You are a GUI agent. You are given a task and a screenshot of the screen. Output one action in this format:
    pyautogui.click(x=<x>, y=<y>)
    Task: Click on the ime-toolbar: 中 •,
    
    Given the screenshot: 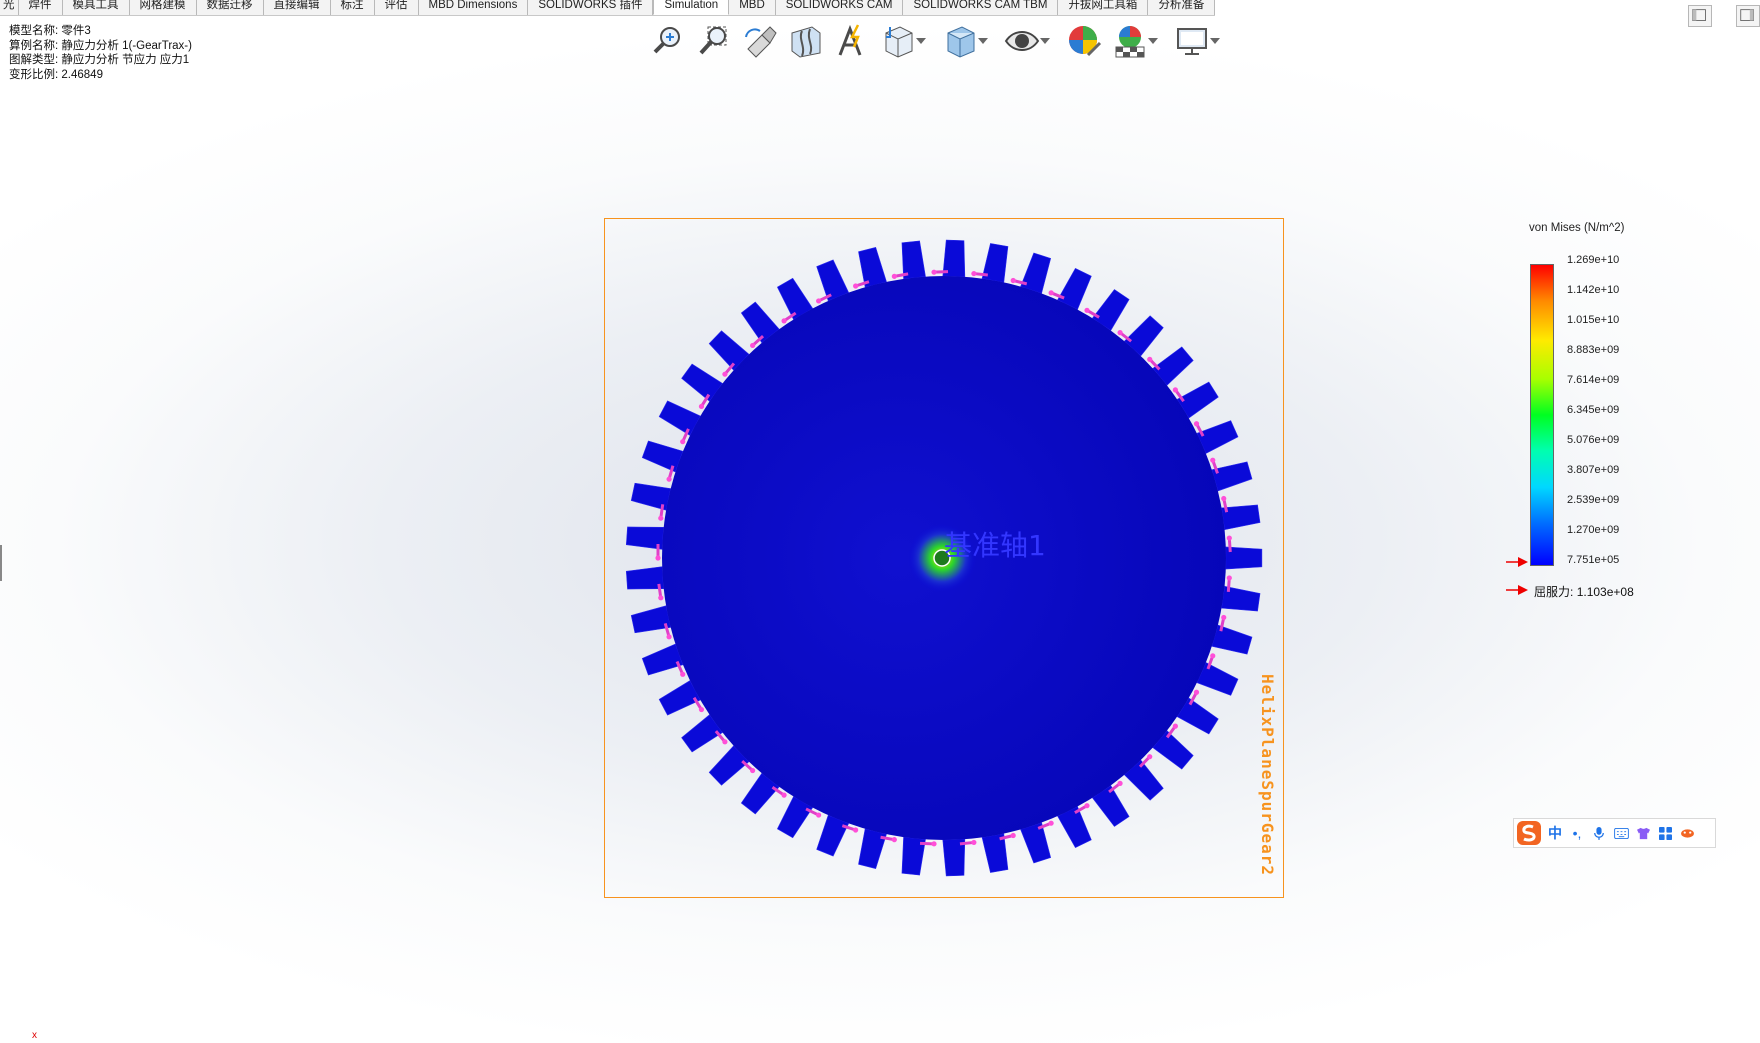 What is the action you would take?
    pyautogui.click(x=1614, y=833)
    